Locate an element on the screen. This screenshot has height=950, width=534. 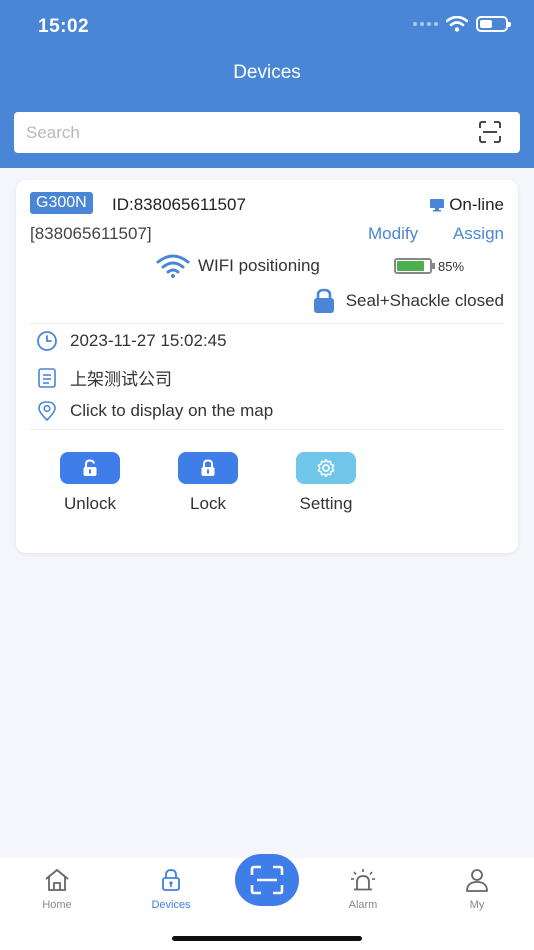
seal-status-label: Seal+Shackle closed is located at coordinates (424, 300).